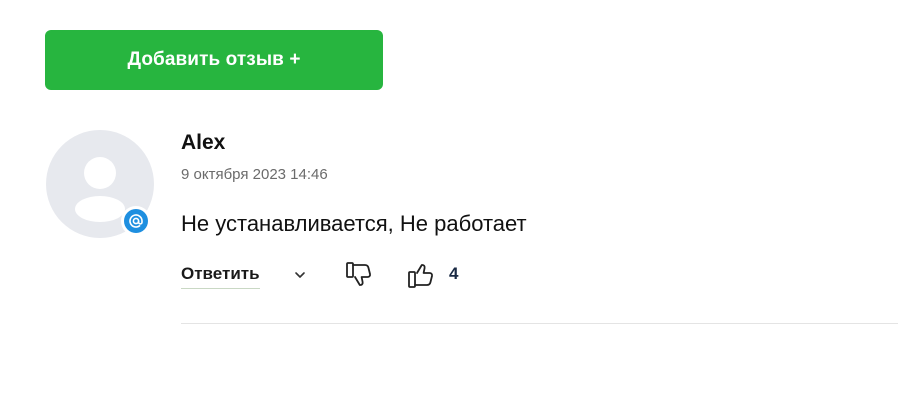 The width and height of the screenshot is (898, 409). What do you see at coordinates (214, 60) in the screenshot?
I see `add-review-button: Добавить отзыв +` at bounding box center [214, 60].